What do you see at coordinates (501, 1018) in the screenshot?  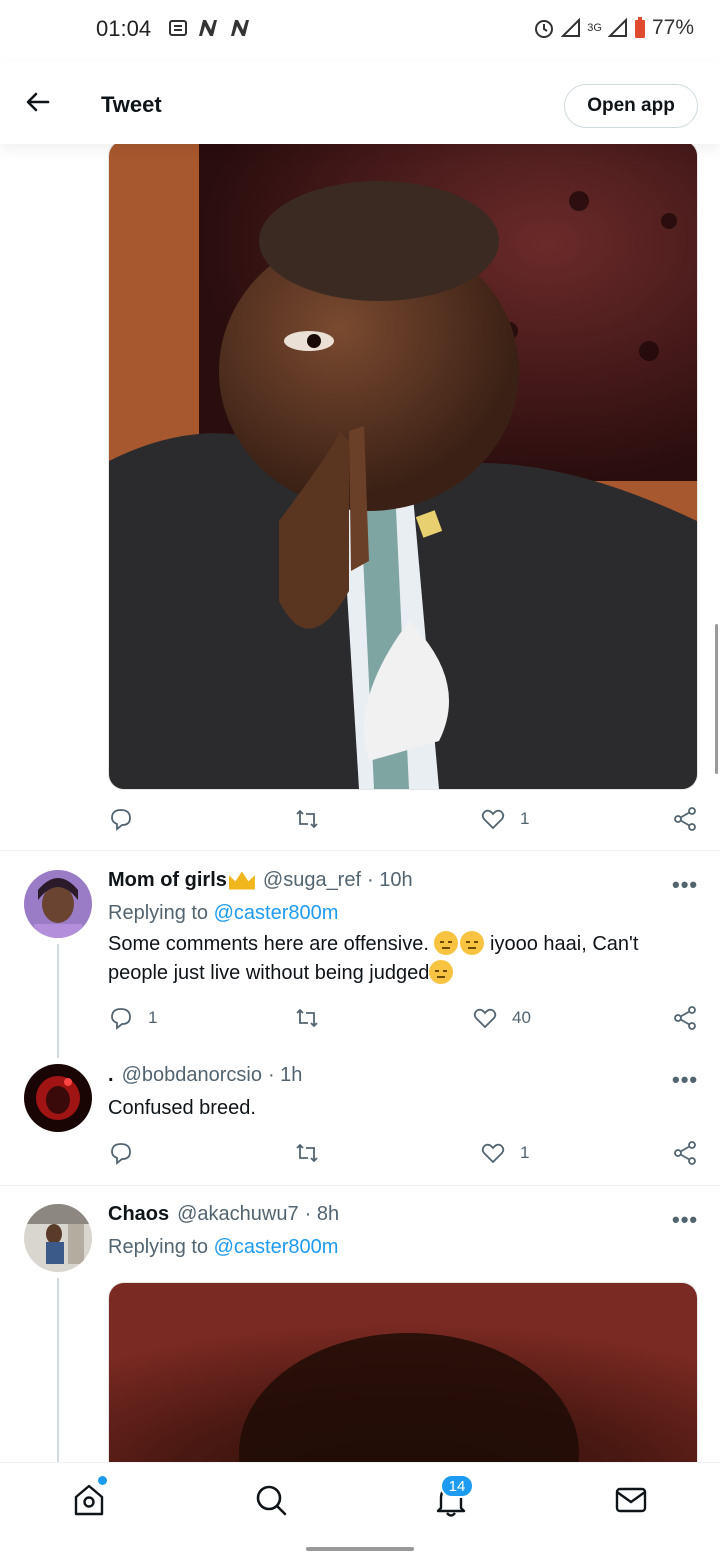 I see `like-action: 40` at bounding box center [501, 1018].